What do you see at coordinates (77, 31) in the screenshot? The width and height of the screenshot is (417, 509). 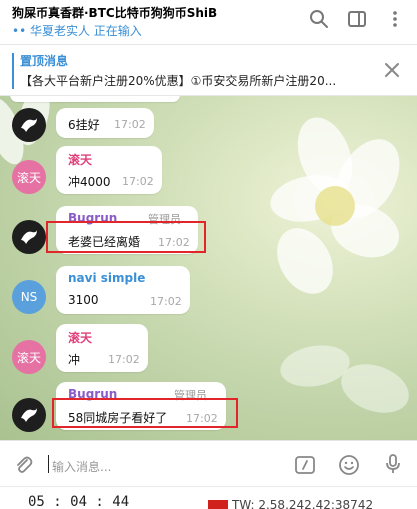 I see `typing-status: •• 华夏老实人 正在输入` at bounding box center [77, 31].